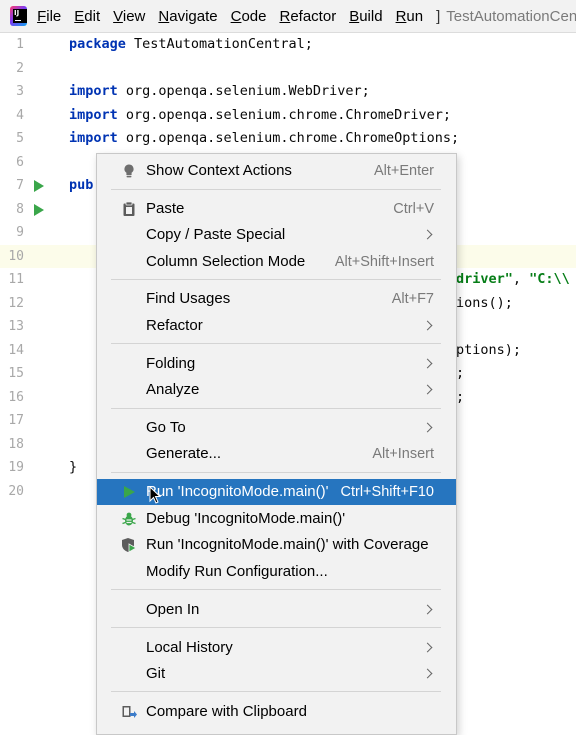  Describe the element at coordinates (16, 326) in the screenshot. I see `line-number: 13` at that location.